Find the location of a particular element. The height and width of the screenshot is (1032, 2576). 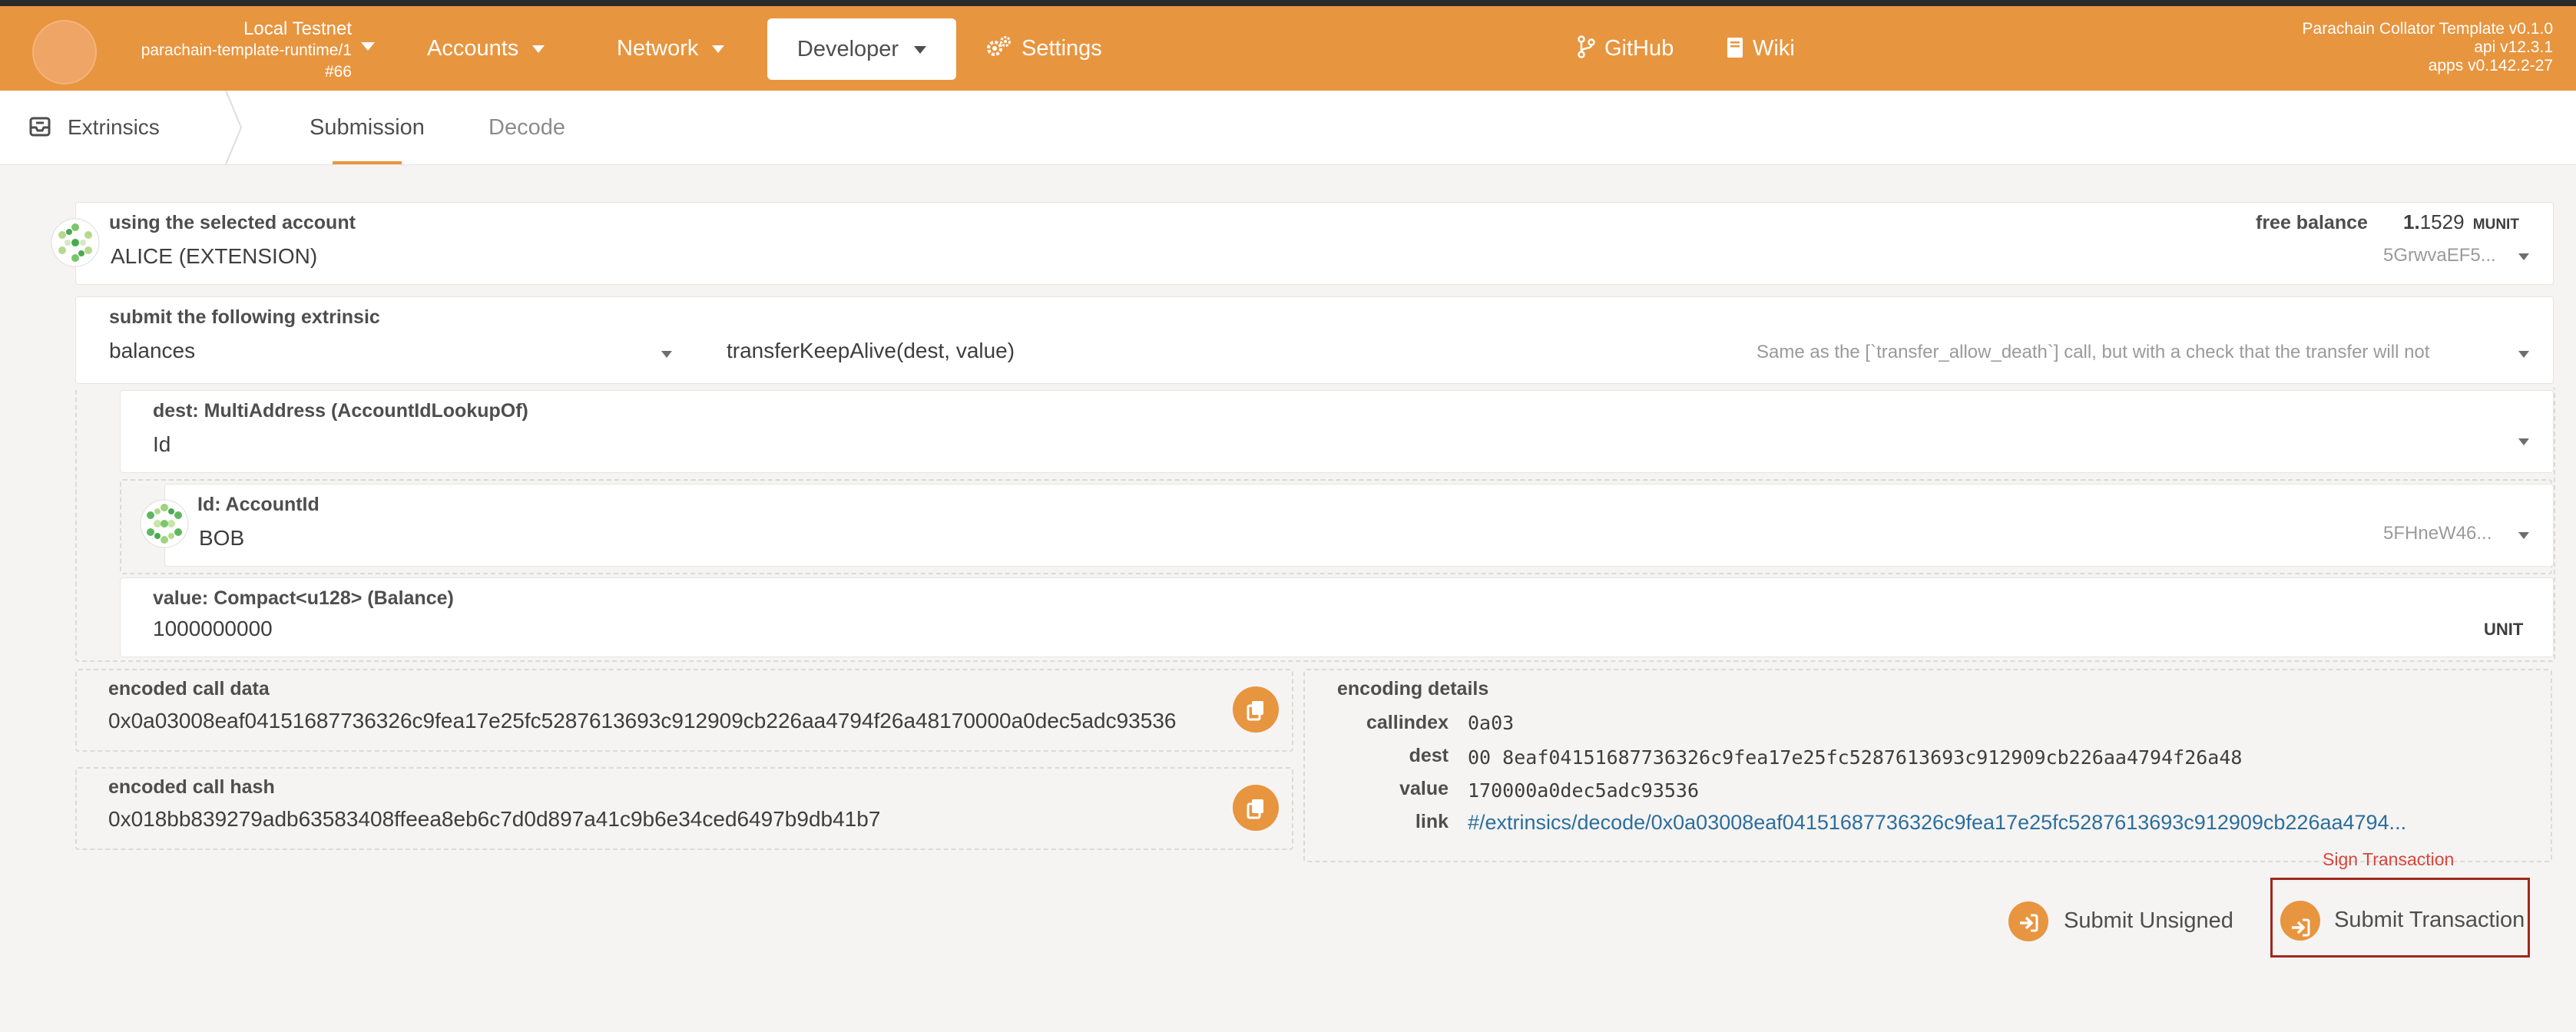

dest-param-label: dest: MultiAddress (AccountIdLookupOf) is located at coordinates (340, 411).